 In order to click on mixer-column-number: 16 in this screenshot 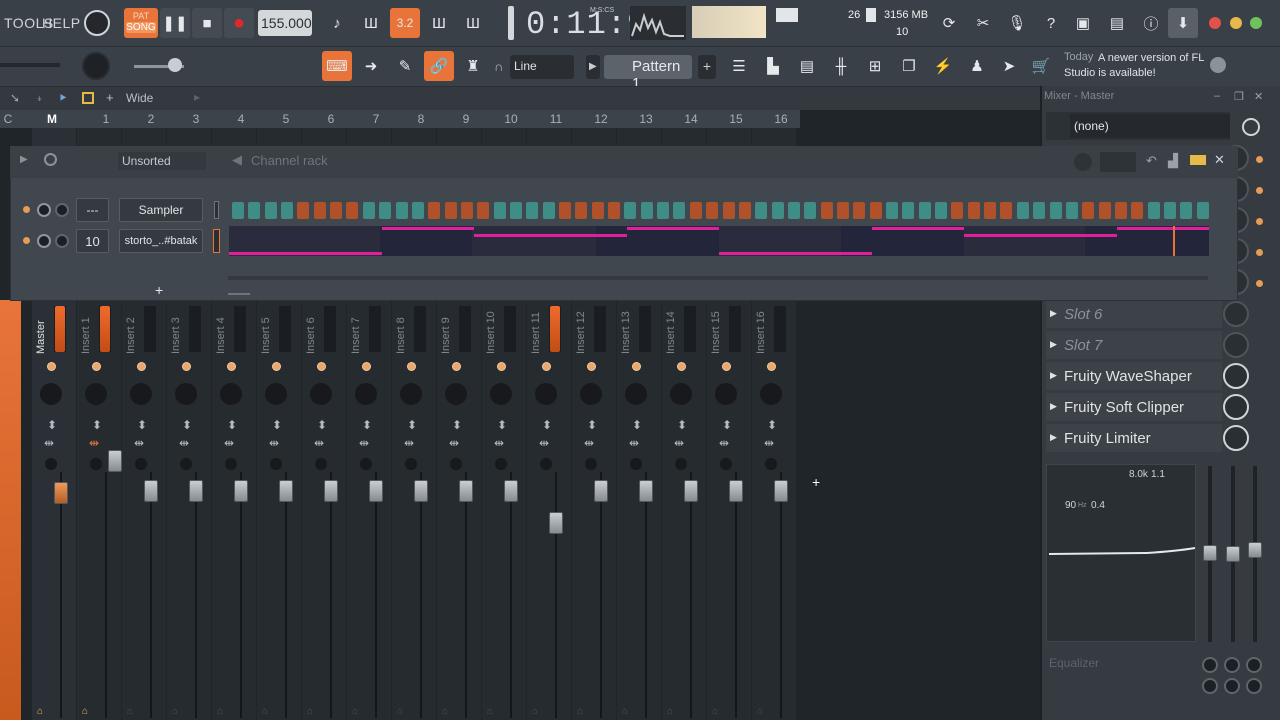, I will do `click(781, 119)`.